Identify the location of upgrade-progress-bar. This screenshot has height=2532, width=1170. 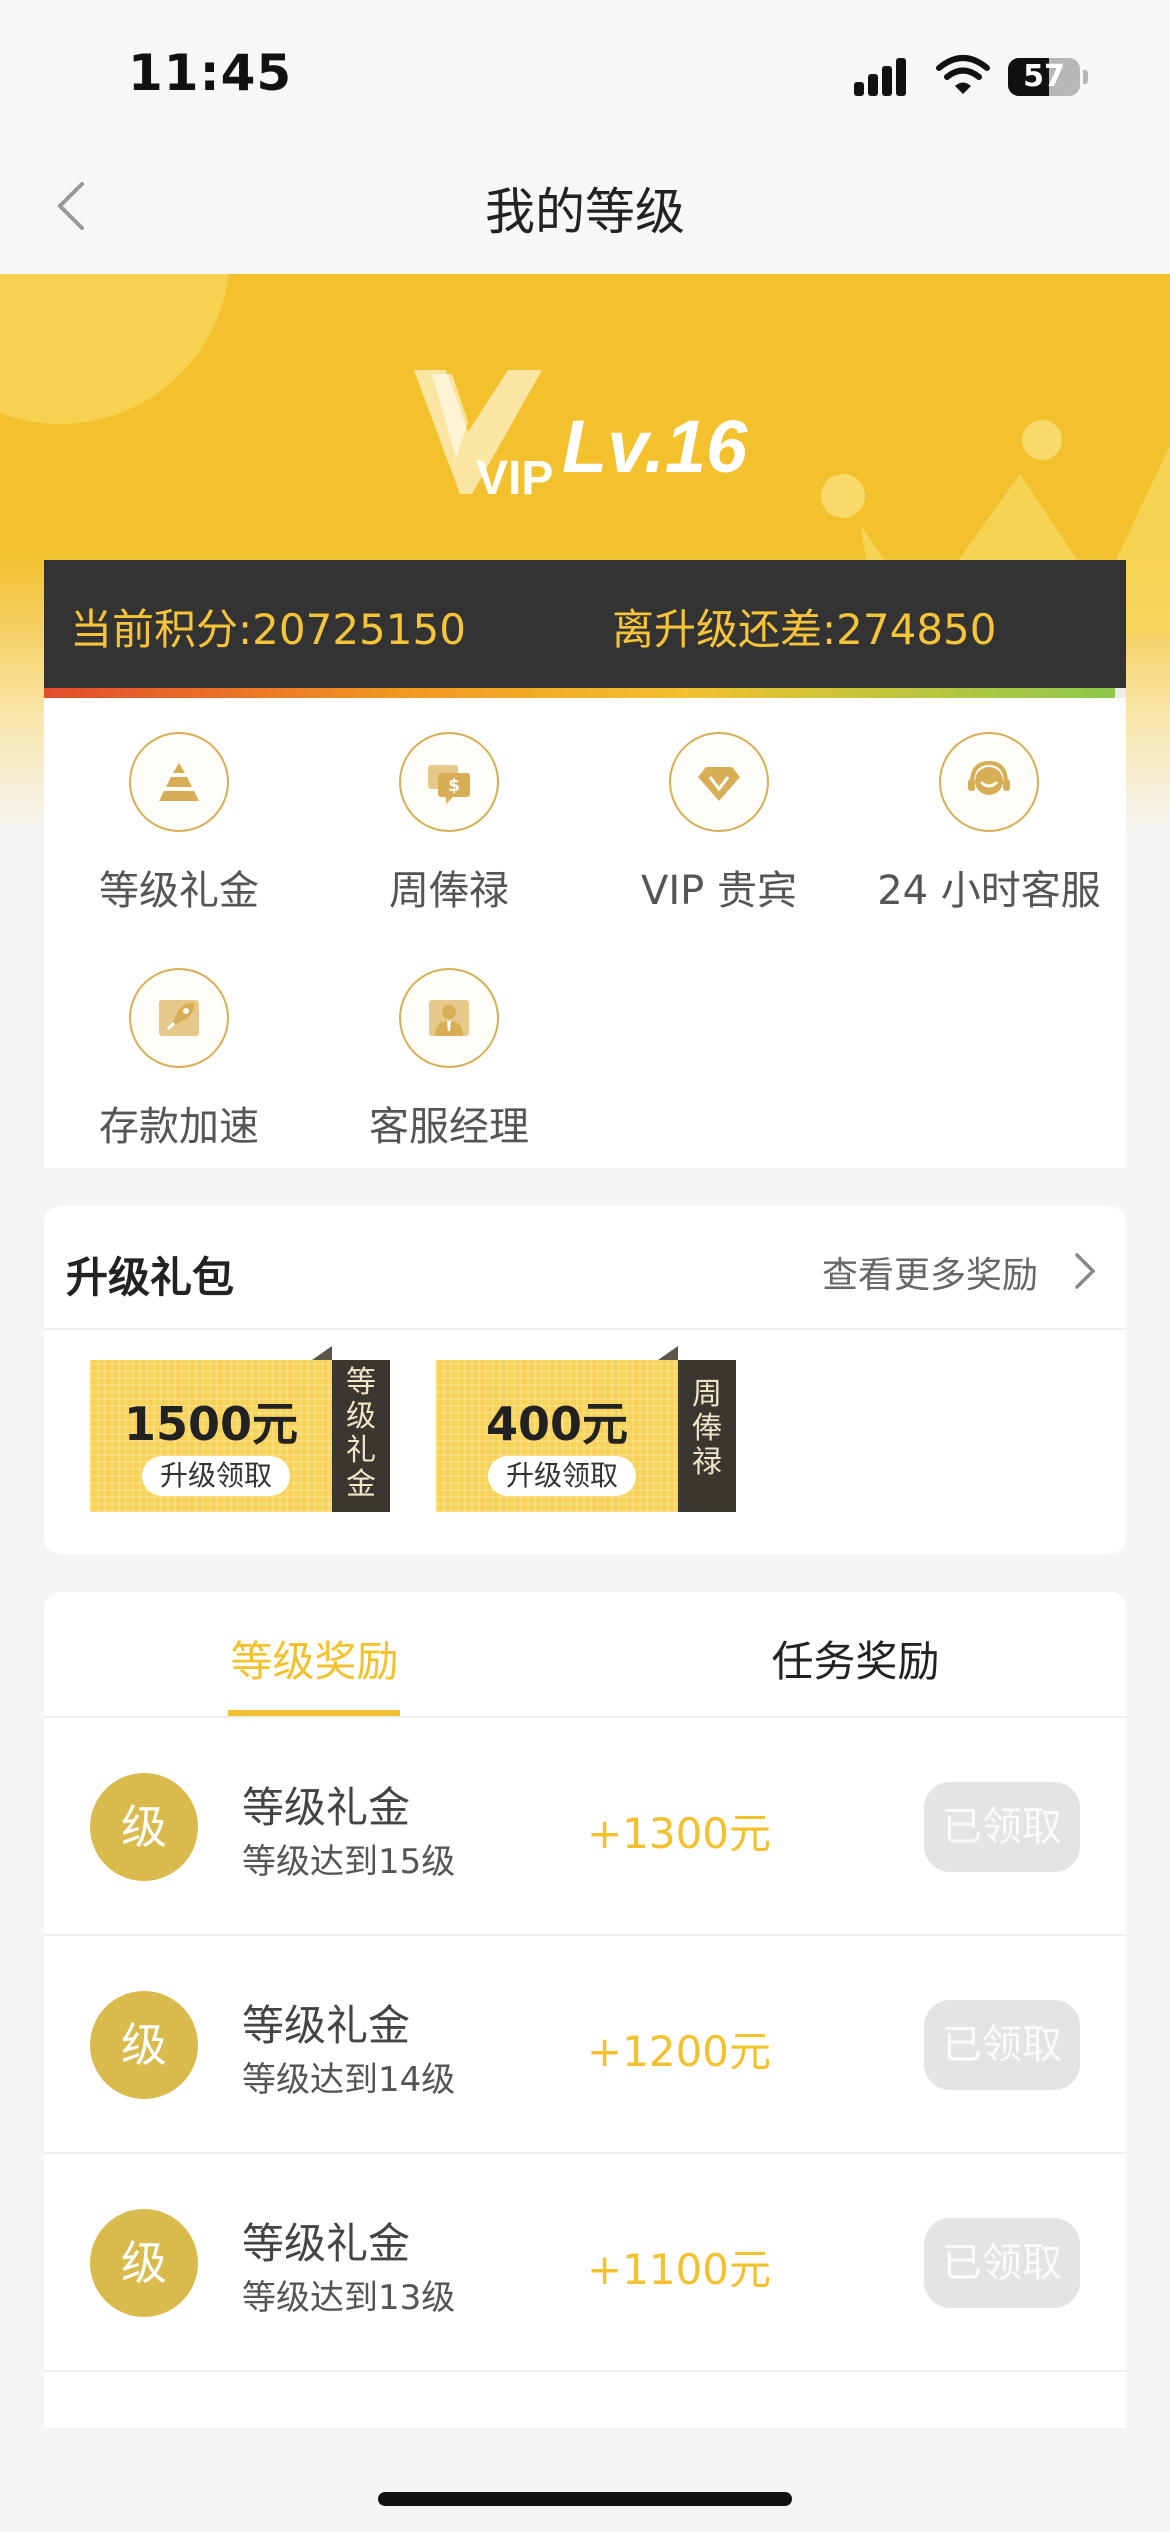
(585, 693).